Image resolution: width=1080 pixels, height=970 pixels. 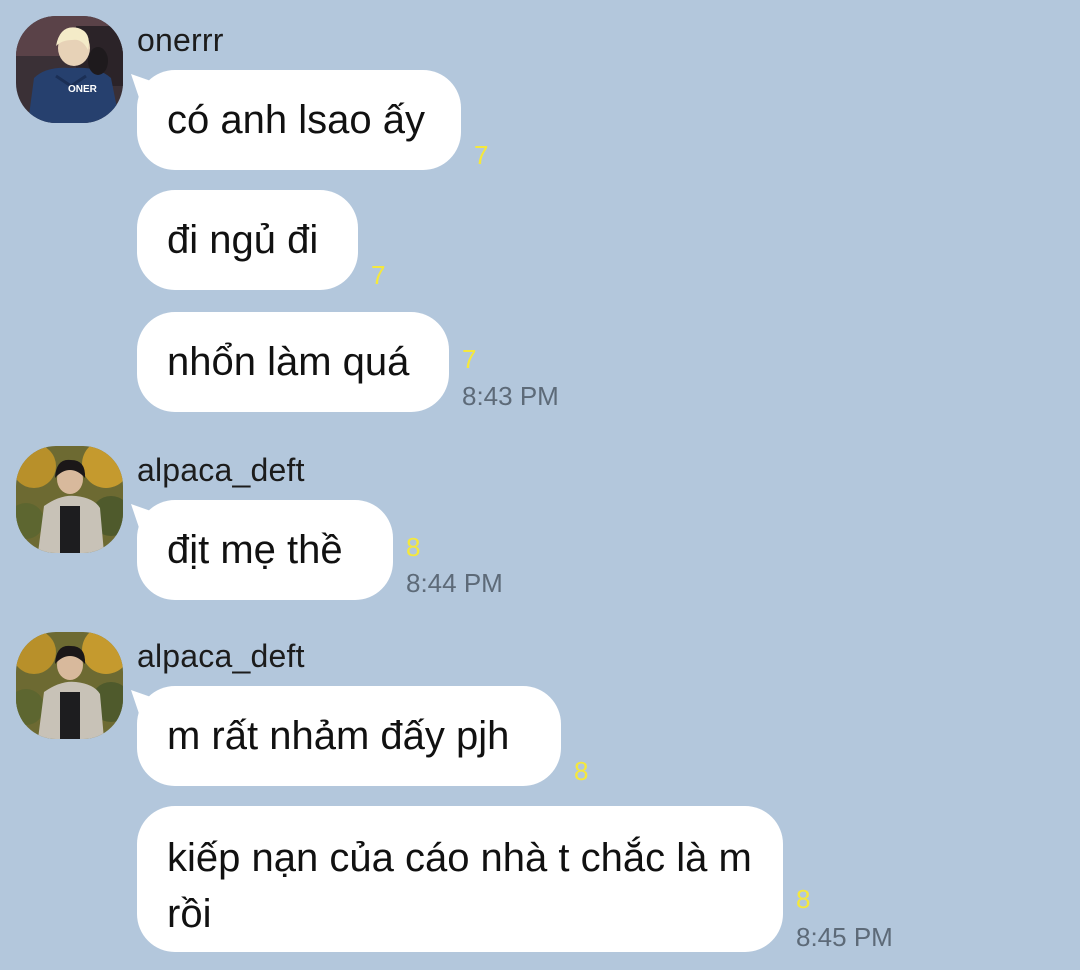 I want to click on avatar: ONER, so click(x=69, y=69).